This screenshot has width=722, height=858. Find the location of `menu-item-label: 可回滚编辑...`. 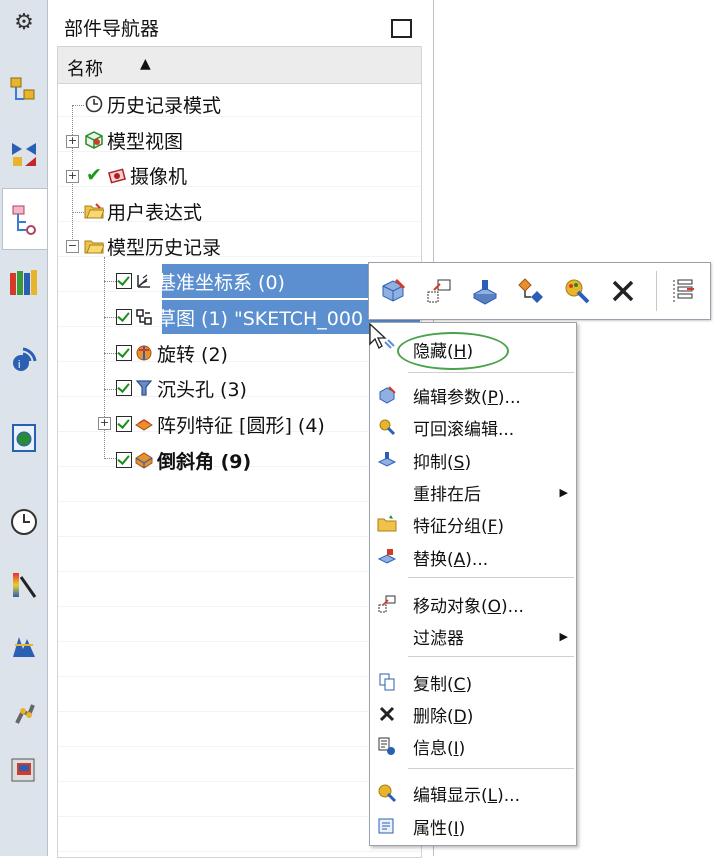

menu-item-label: 可回滚编辑... is located at coordinates (464, 429).